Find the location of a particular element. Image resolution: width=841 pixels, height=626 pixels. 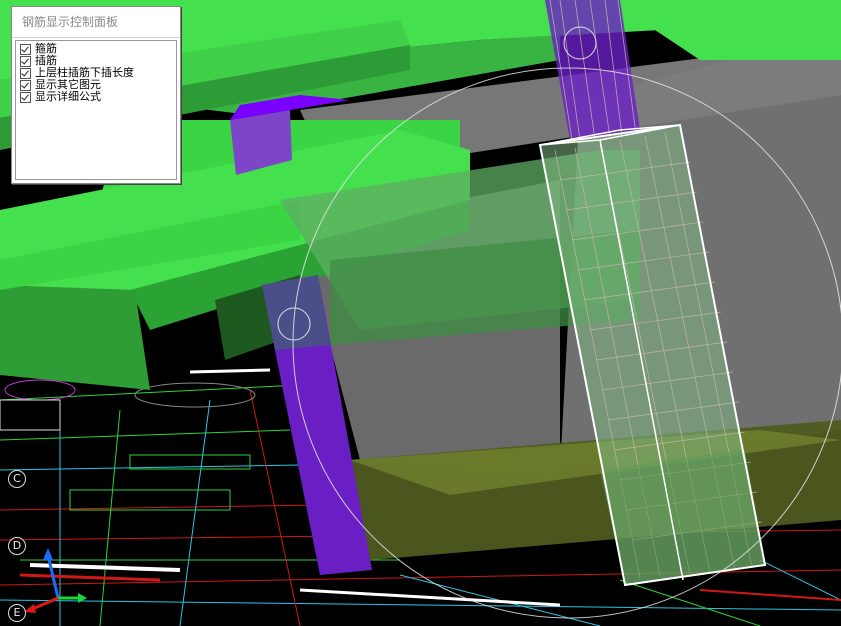

option-show-detailed-formula: 显示详细公式 is located at coordinates (98, 97).